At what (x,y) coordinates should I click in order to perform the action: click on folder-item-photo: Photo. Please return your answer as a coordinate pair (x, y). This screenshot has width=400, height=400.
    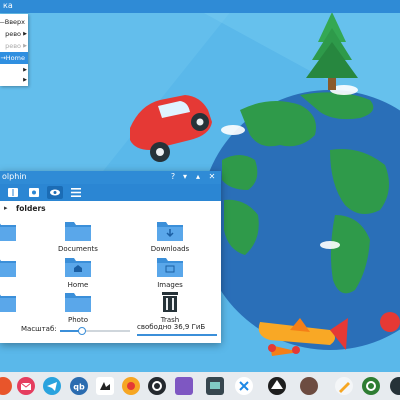
    Looking at the image, I should click on (78, 308).